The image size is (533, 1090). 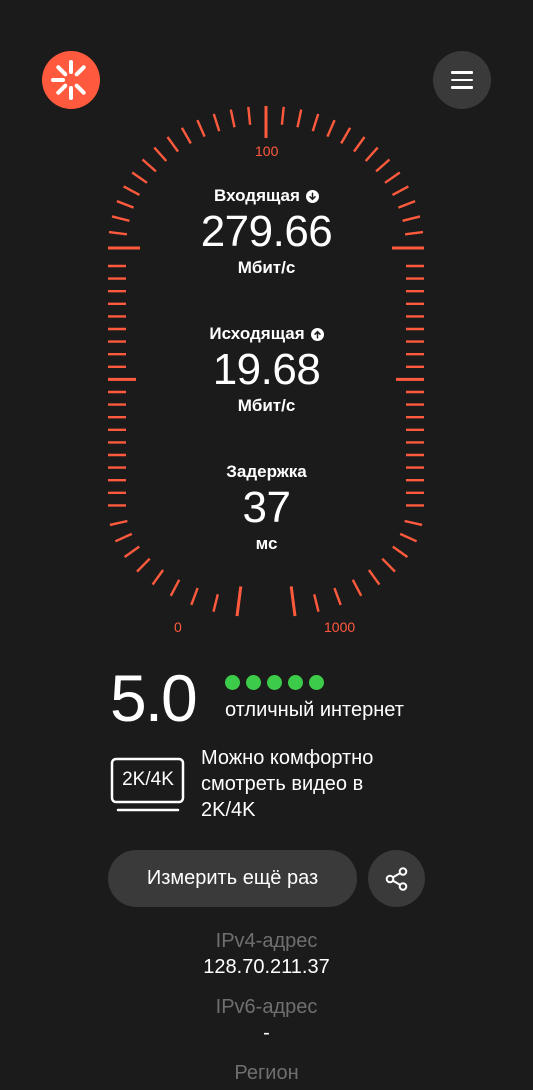 What do you see at coordinates (266, 267) in the screenshot?
I see `download-unit: Мбит/с` at bounding box center [266, 267].